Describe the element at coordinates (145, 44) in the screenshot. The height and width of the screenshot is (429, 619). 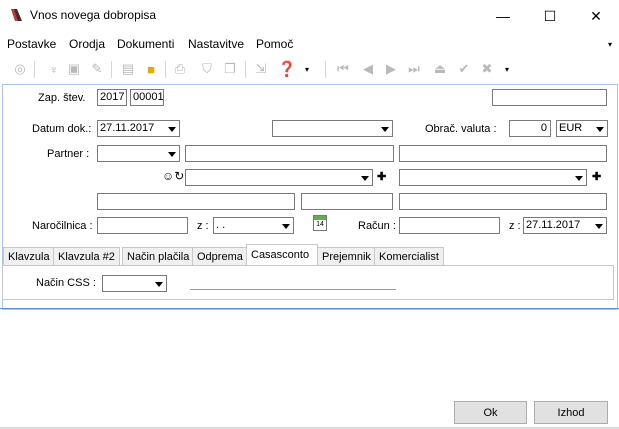
I see `menu-dokumenti: Dokumenti` at that location.